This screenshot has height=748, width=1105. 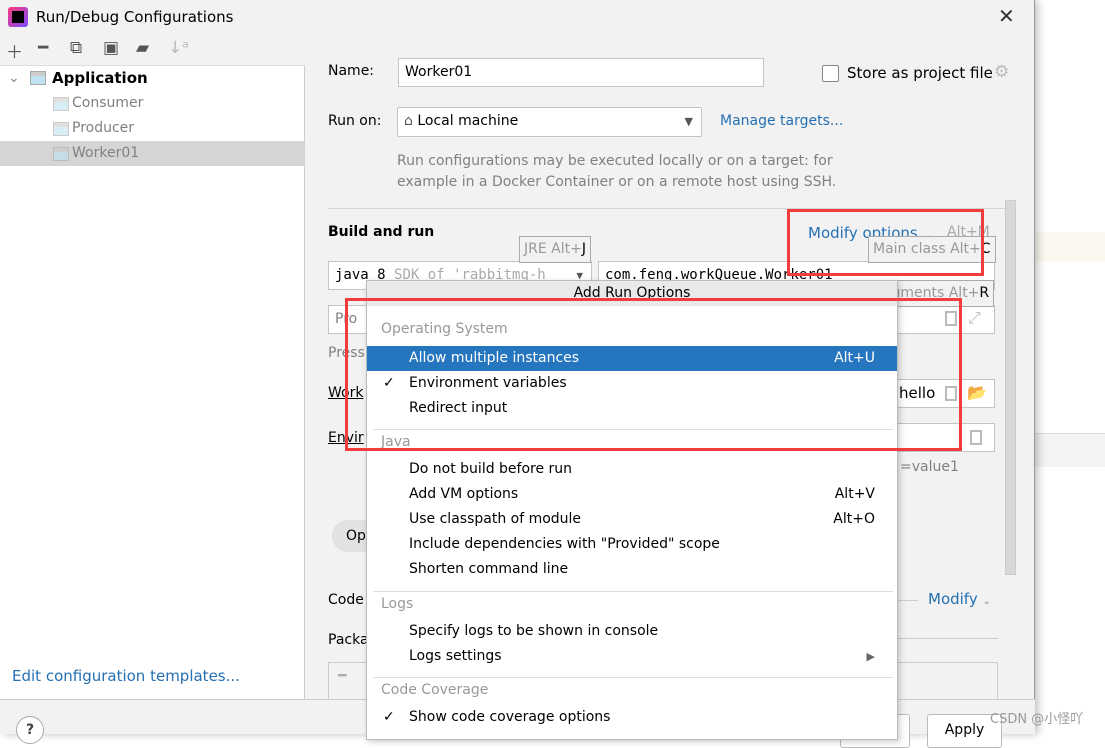 I want to click on jre-shortcut-tooltip: JRE Alt+J, so click(x=555, y=249).